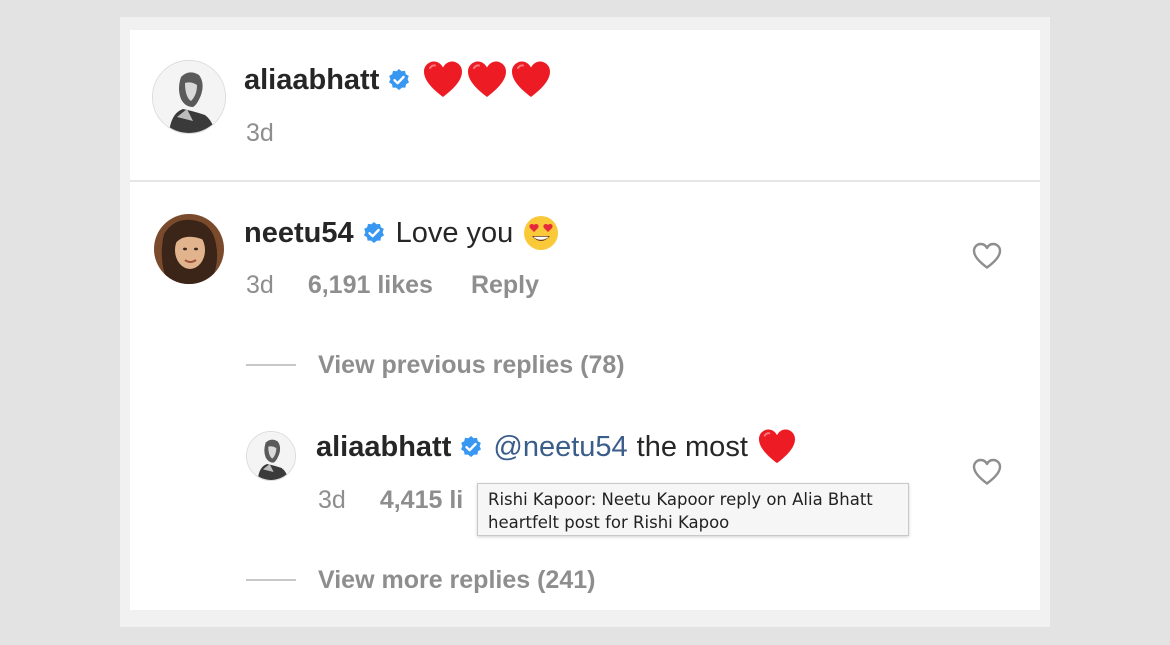 Image resolution: width=1170 pixels, height=645 pixels. Describe the element at coordinates (311, 80) in the screenshot. I see `post-username: aliaabhatt` at that location.